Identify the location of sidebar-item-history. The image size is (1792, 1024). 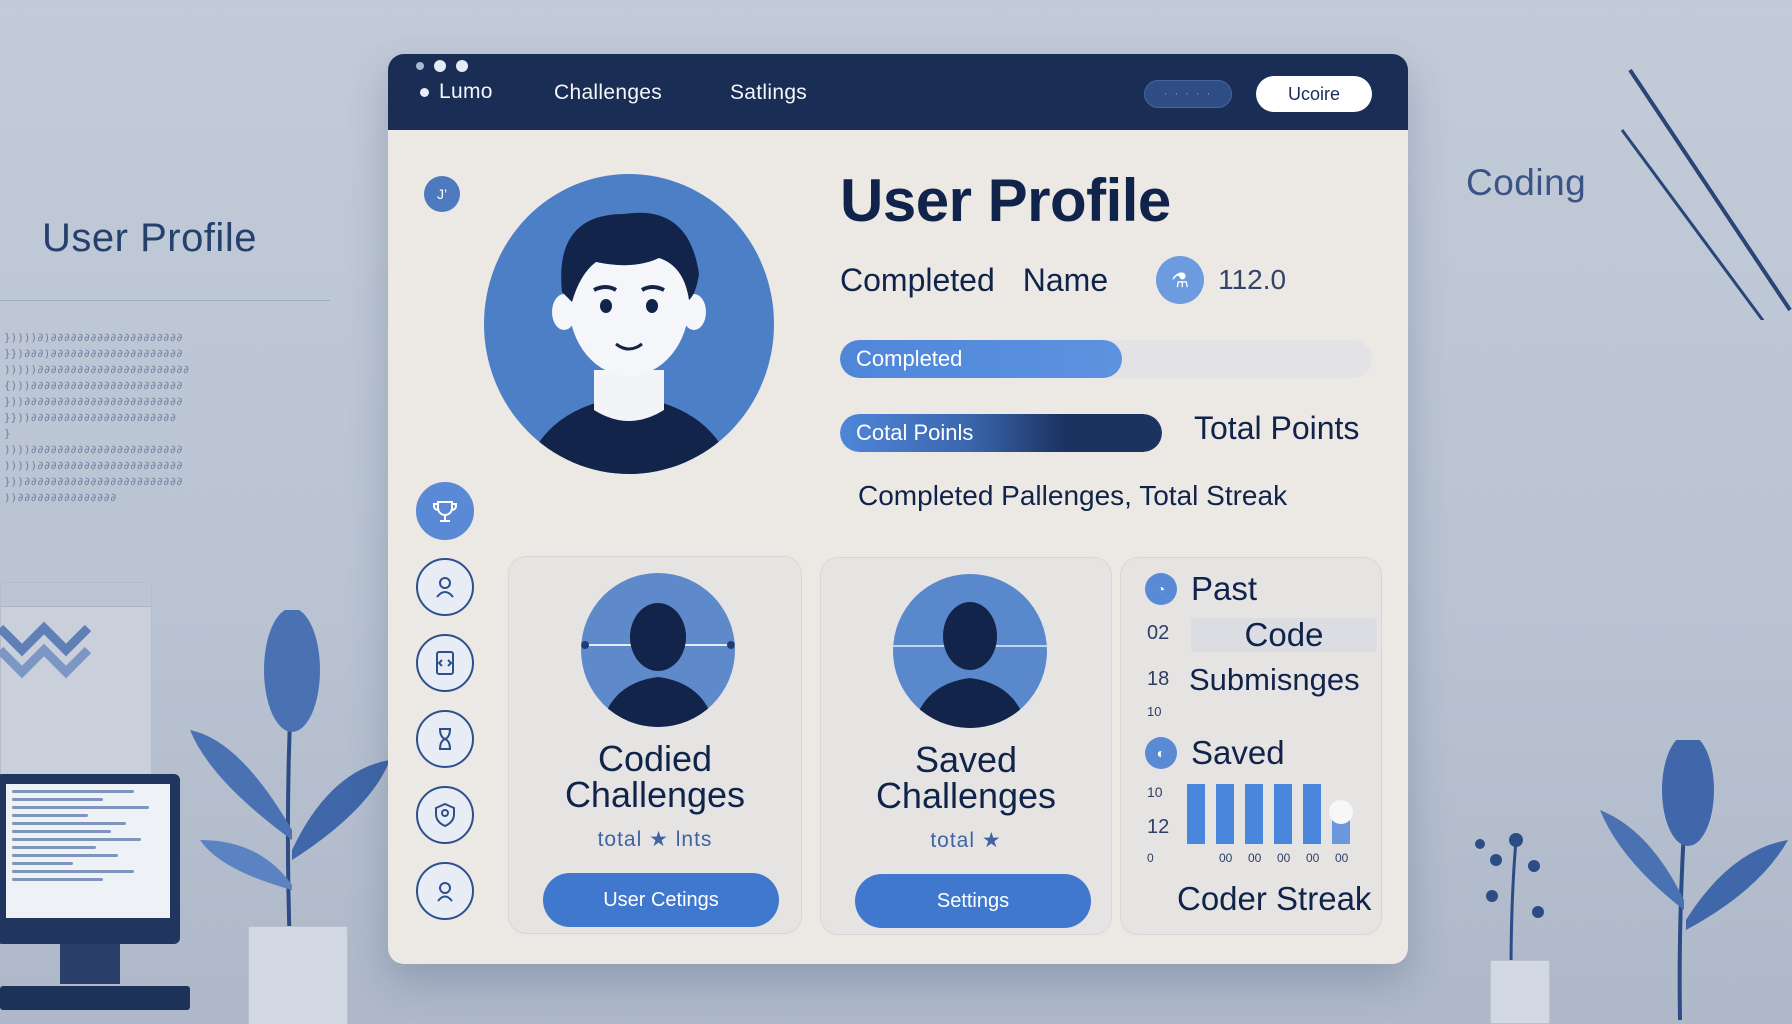
(445, 739).